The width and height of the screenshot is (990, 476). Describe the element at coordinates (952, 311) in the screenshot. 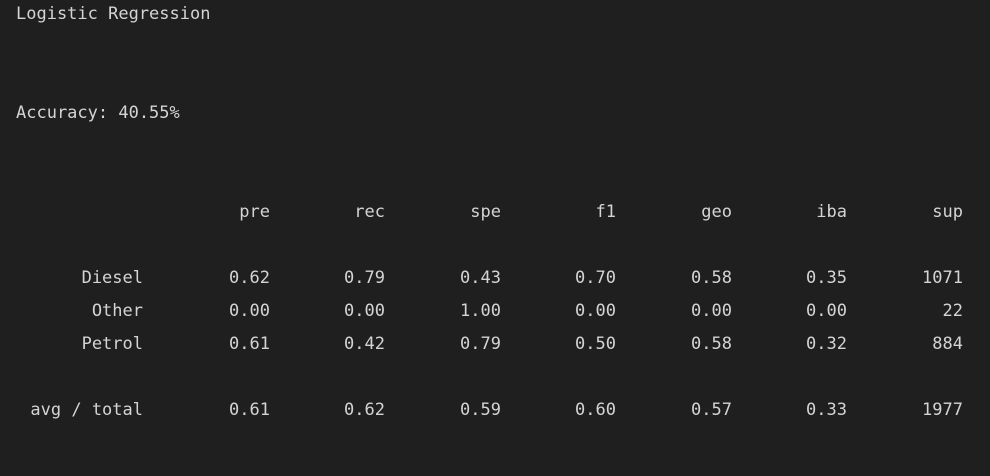

I see `other-sup: 22` at that location.